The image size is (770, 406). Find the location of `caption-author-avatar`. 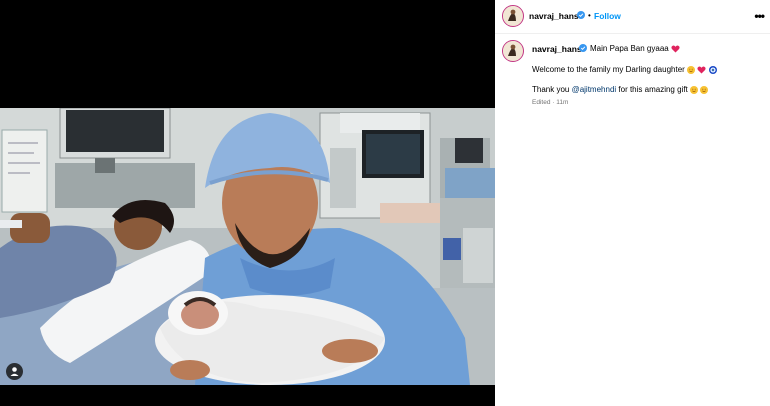

caption-author-avatar is located at coordinates (513, 51).